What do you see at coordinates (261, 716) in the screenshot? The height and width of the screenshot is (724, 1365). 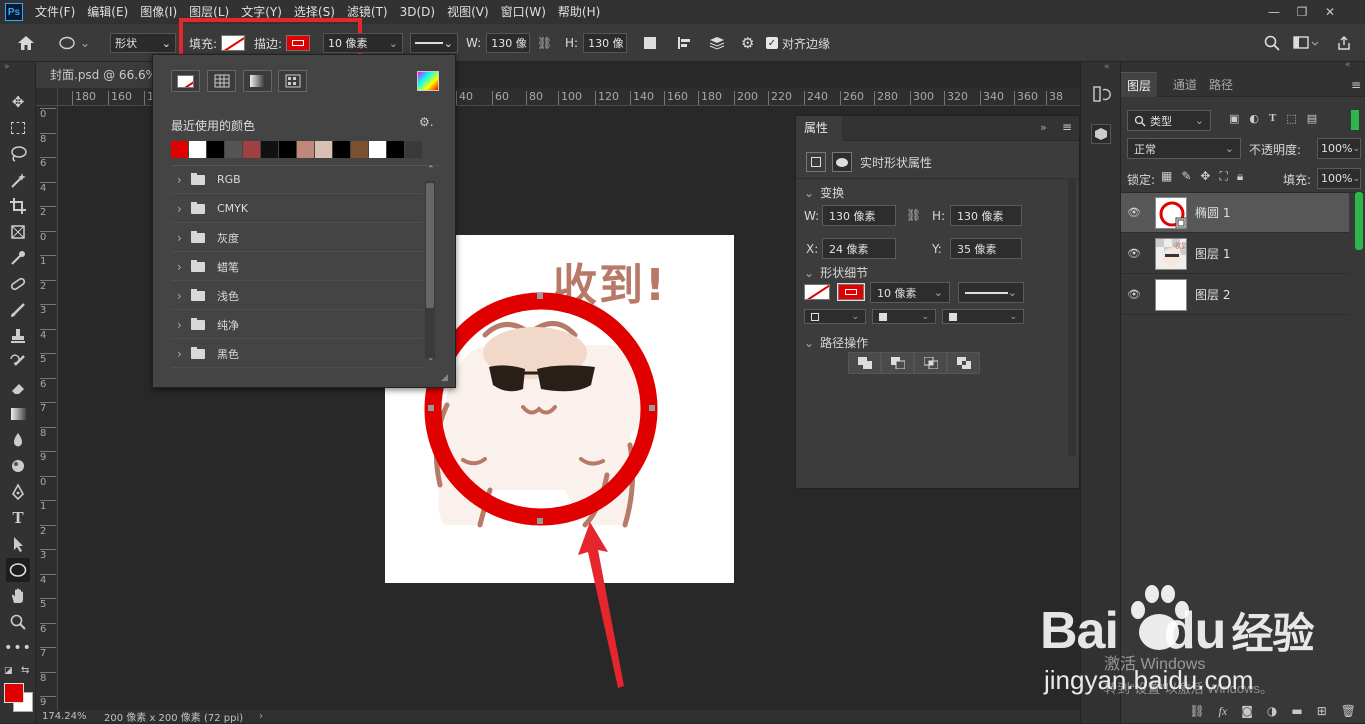 I see `chevron-right-icon: ›` at bounding box center [261, 716].